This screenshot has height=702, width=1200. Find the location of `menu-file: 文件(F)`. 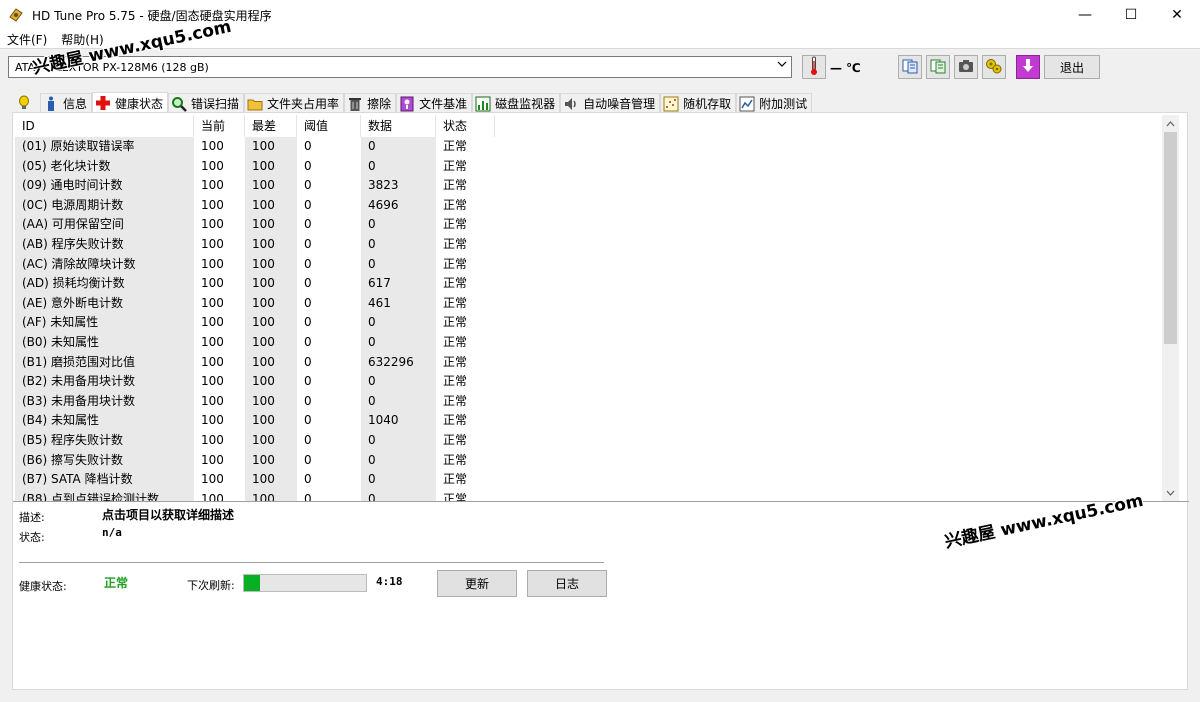

menu-file: 文件(F) is located at coordinates (27, 39).